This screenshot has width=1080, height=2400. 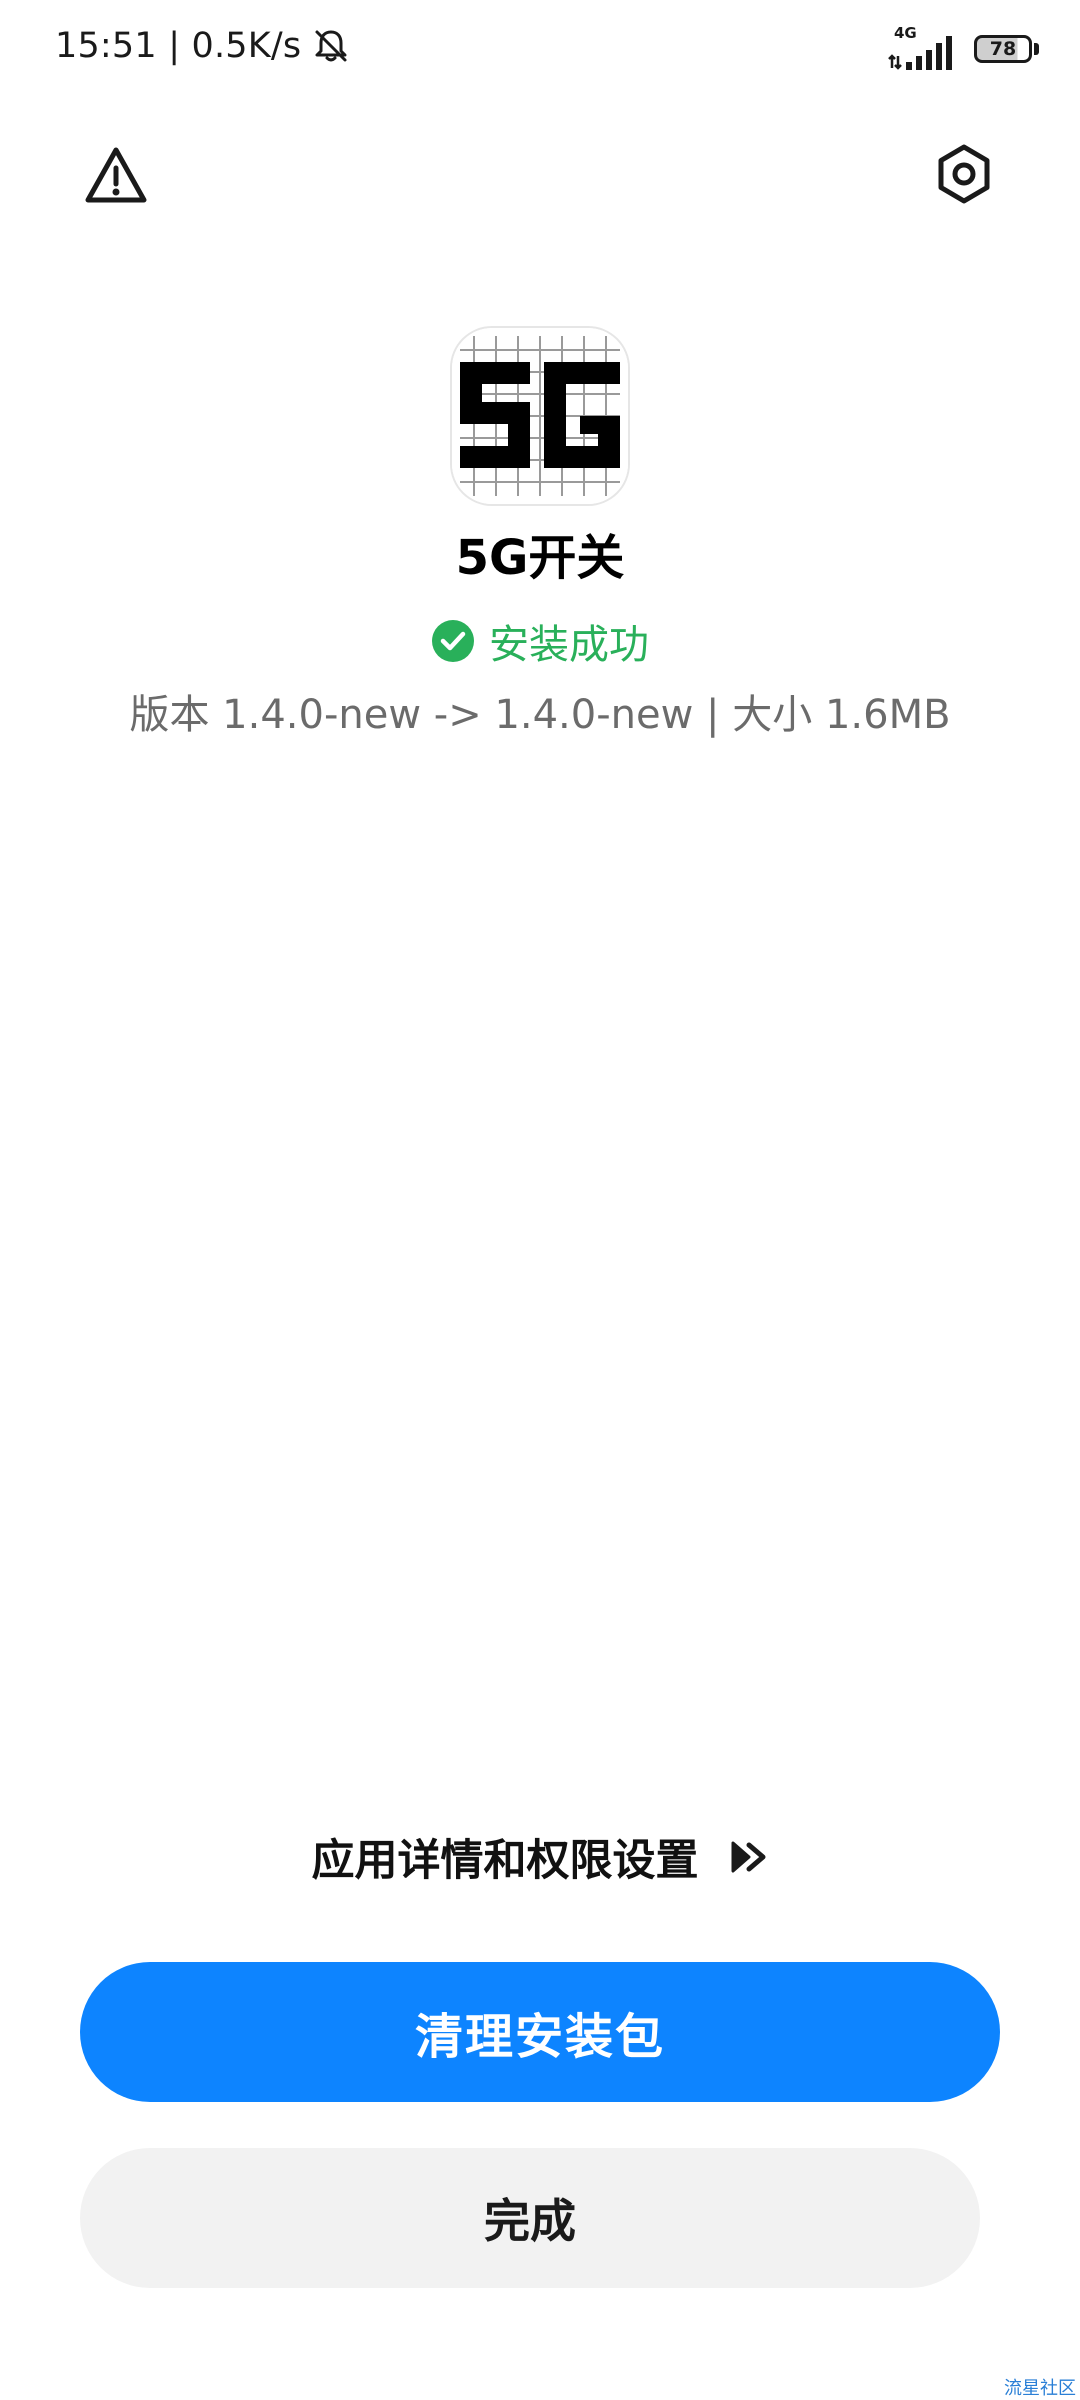 What do you see at coordinates (1003, 49) in the screenshot?
I see `battery-level: 78` at bounding box center [1003, 49].